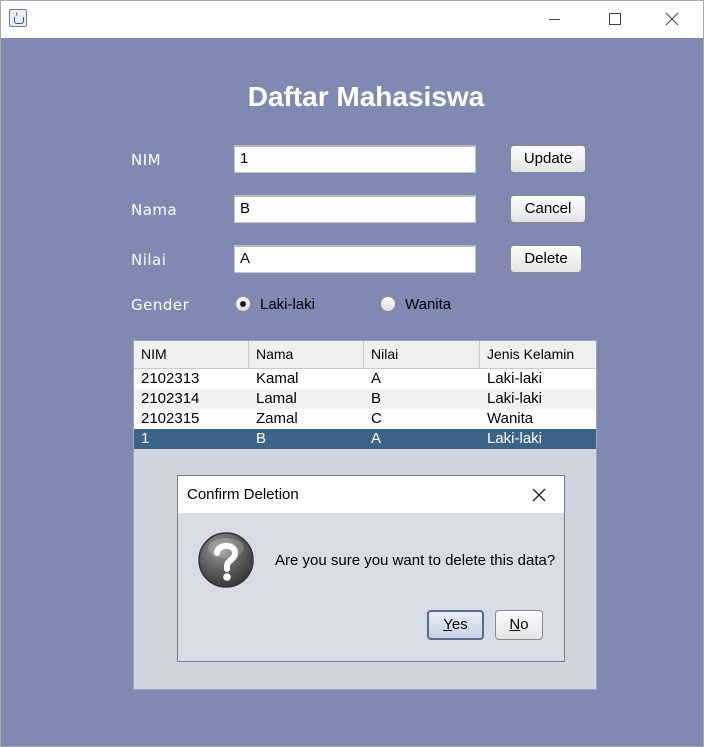  I want to click on cell-nama: Zamal, so click(277, 418).